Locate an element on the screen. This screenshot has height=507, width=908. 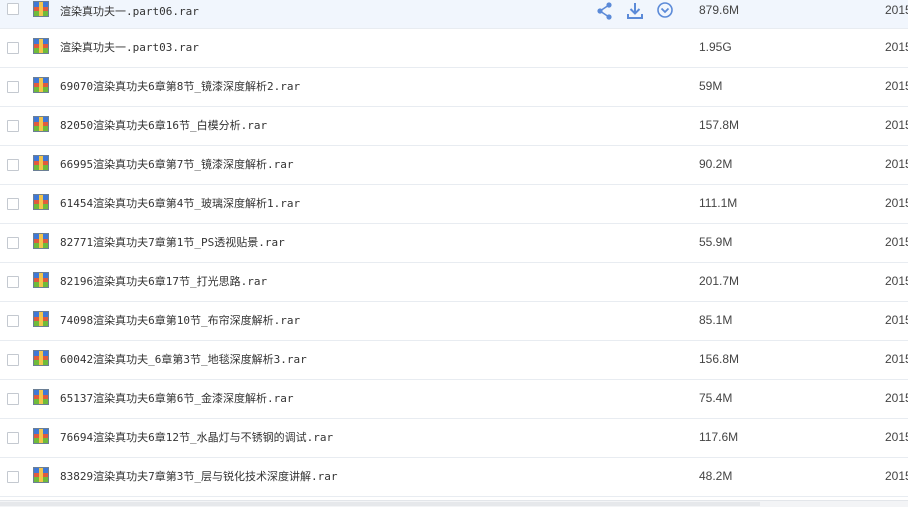
row-actions is located at coordinates (640, 11).